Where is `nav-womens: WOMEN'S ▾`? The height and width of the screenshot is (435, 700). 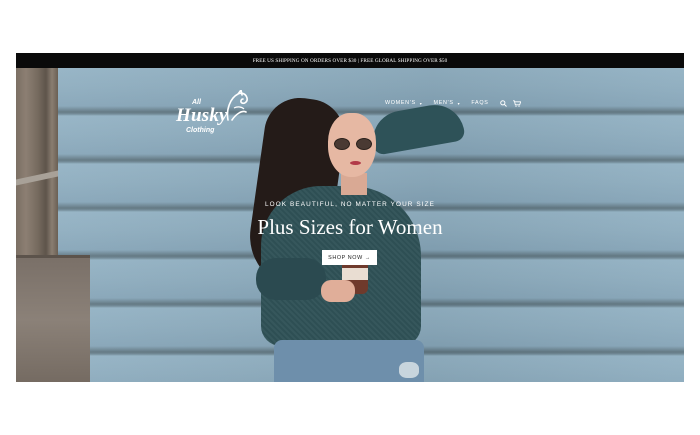 nav-womens: WOMEN'S ▾ is located at coordinates (404, 103).